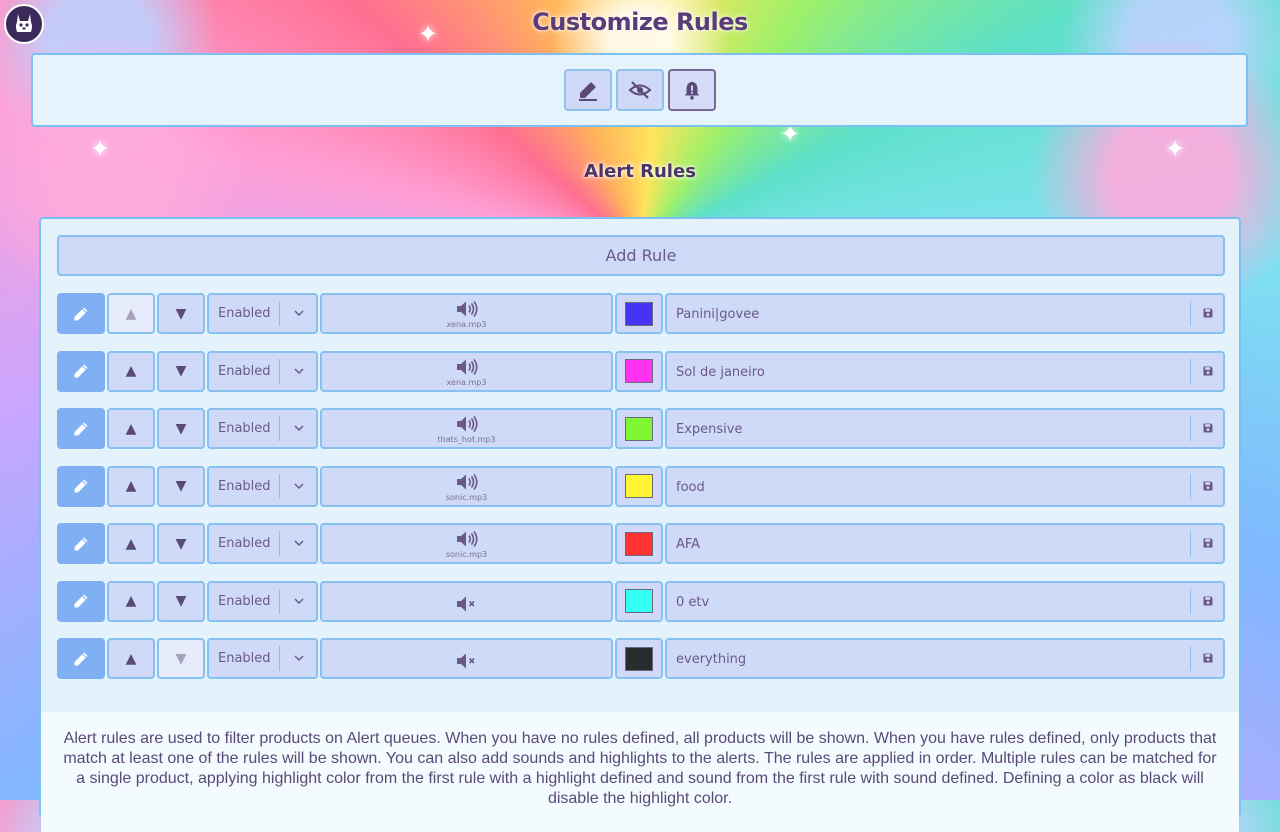 This screenshot has width=1280, height=832. Describe the element at coordinates (640, 22) in the screenshot. I see `page-title: Customize Rules` at that location.